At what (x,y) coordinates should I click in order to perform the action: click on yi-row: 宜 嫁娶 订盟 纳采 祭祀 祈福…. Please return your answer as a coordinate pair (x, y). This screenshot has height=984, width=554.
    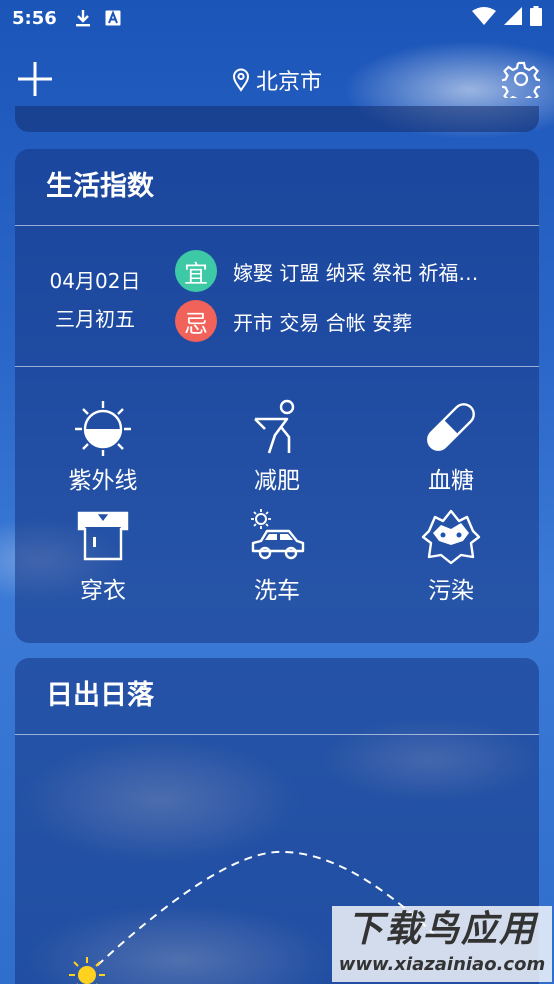
    Looking at the image, I should click on (326, 271).